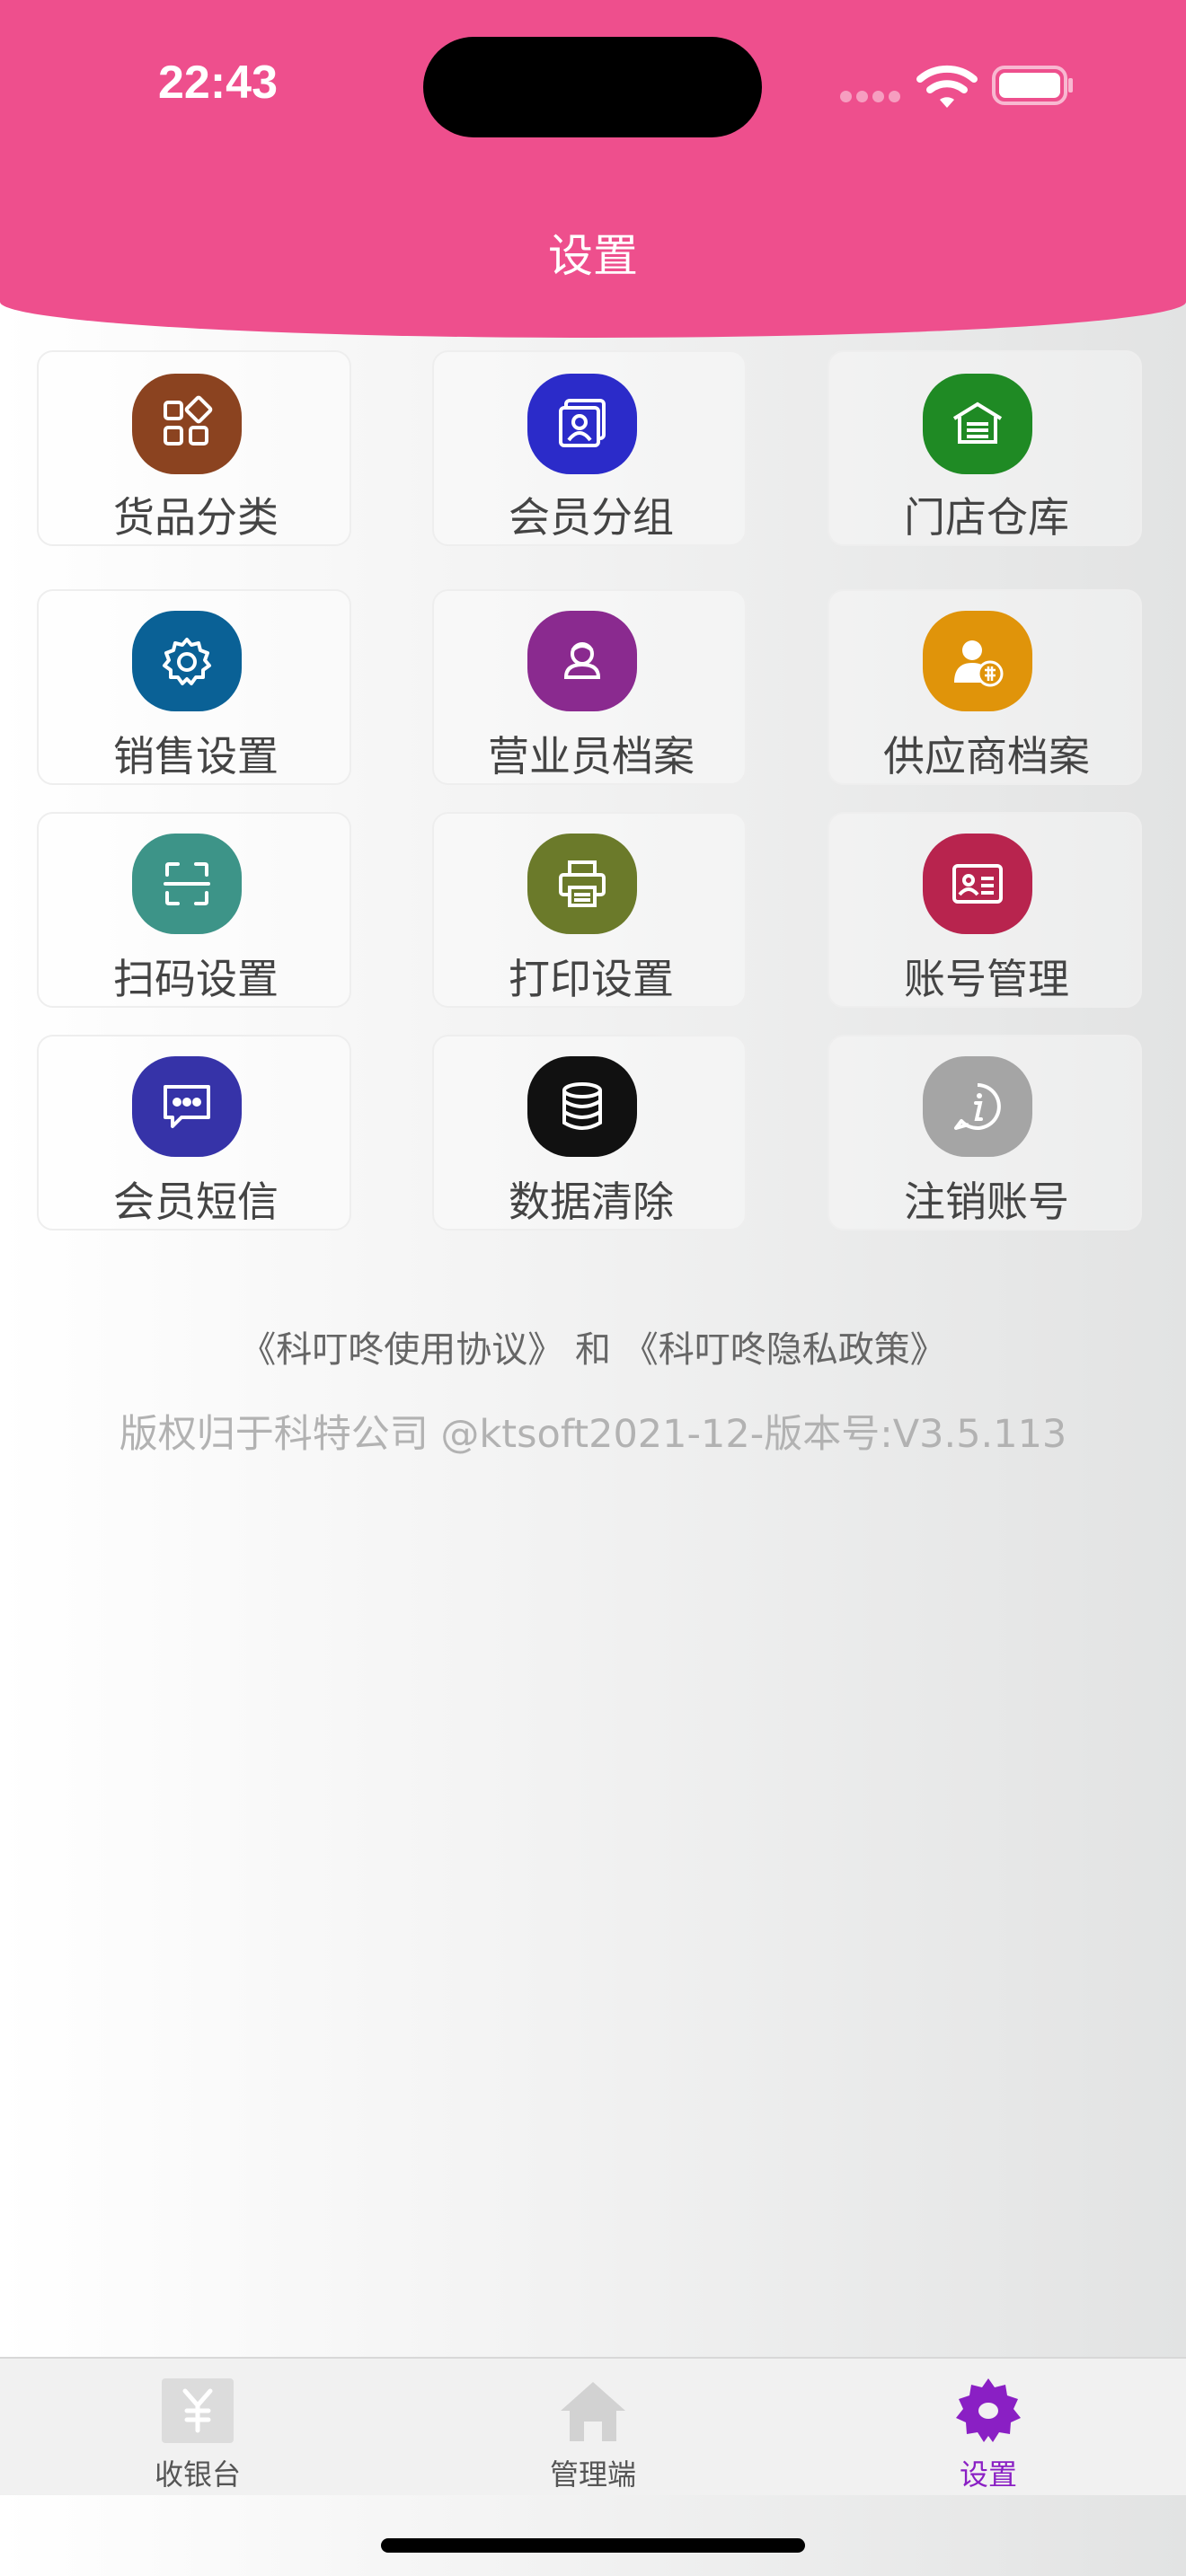  What do you see at coordinates (988, 2474) in the screenshot?
I see `tab-label: 设置` at bounding box center [988, 2474].